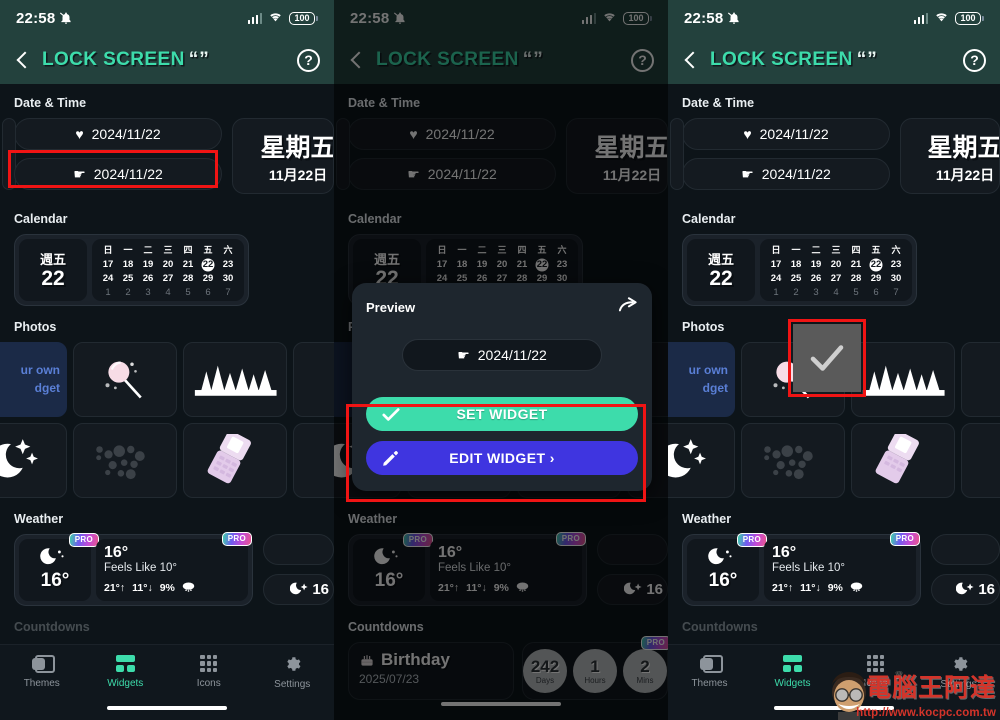  I want to click on cal-day: 27, so click(168, 278).